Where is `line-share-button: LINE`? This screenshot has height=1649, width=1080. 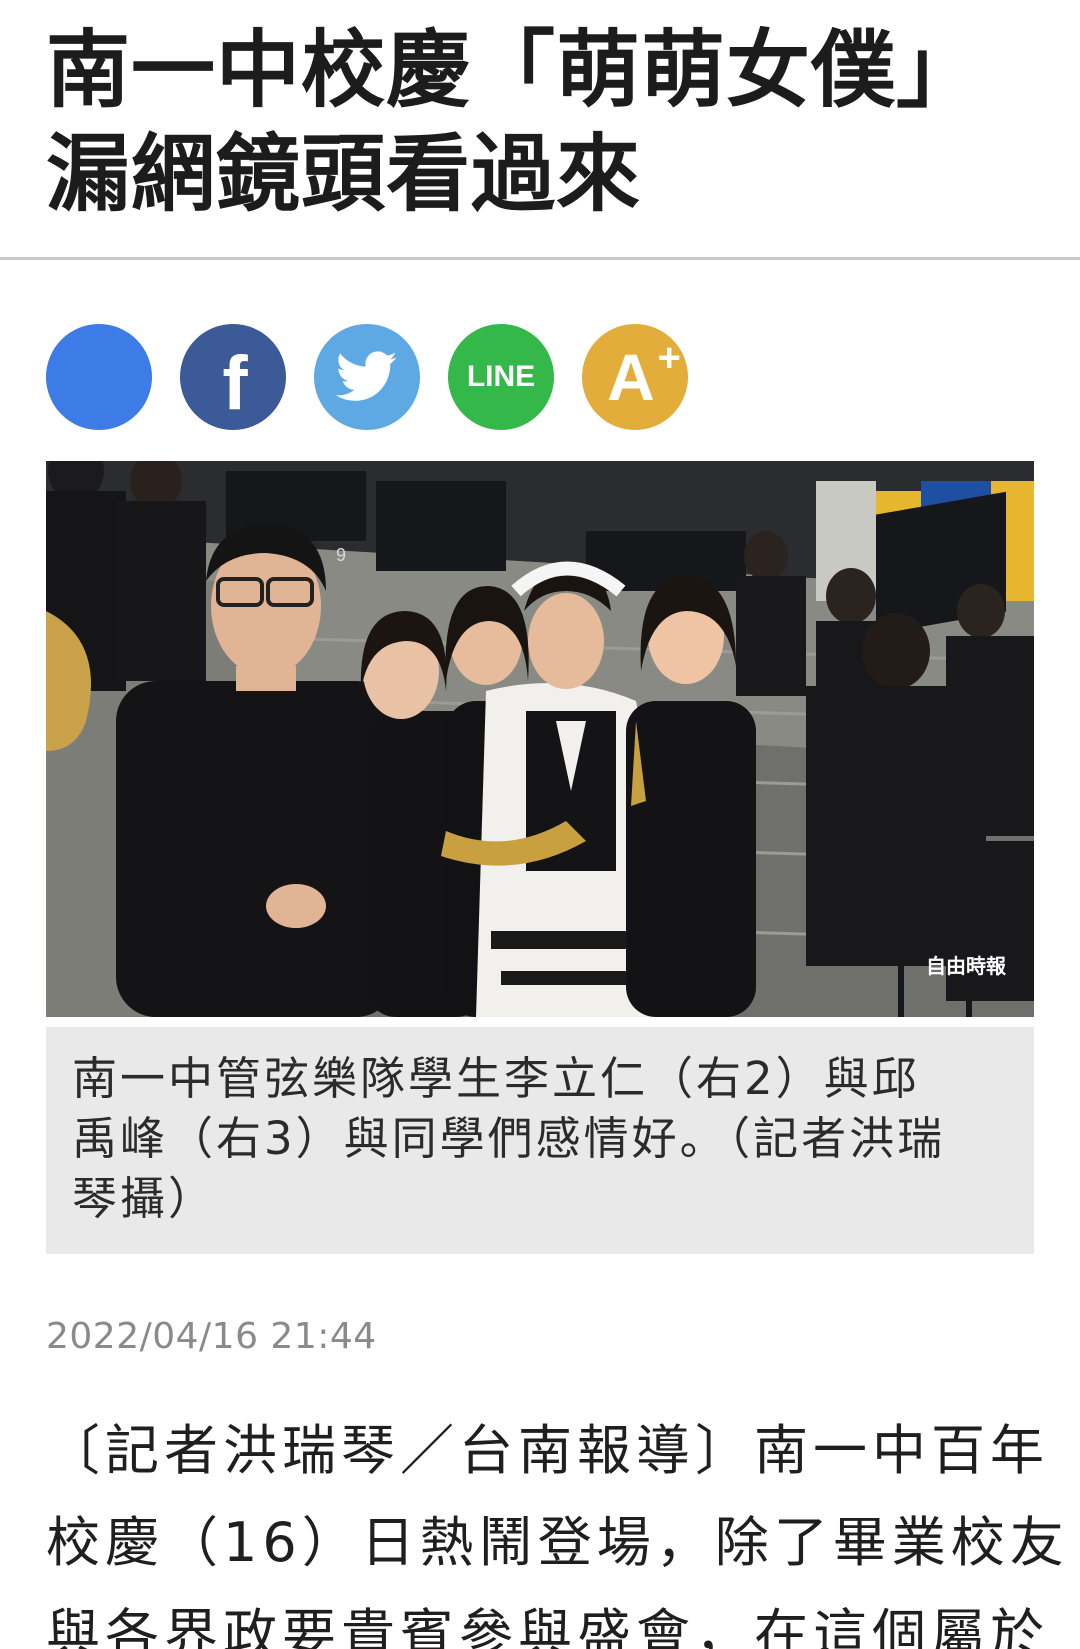
line-share-button: LINE is located at coordinates (501, 377).